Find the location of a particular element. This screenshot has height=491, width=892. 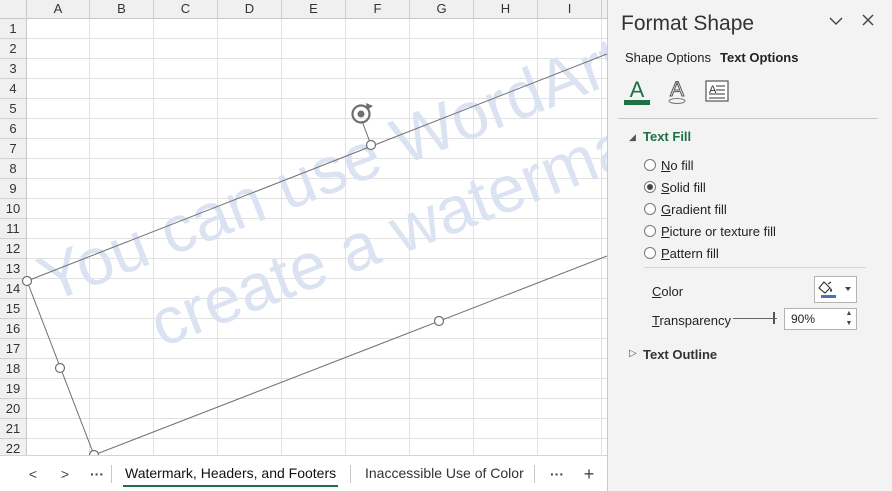

resize-handle-corner-left is located at coordinates (27, 281).